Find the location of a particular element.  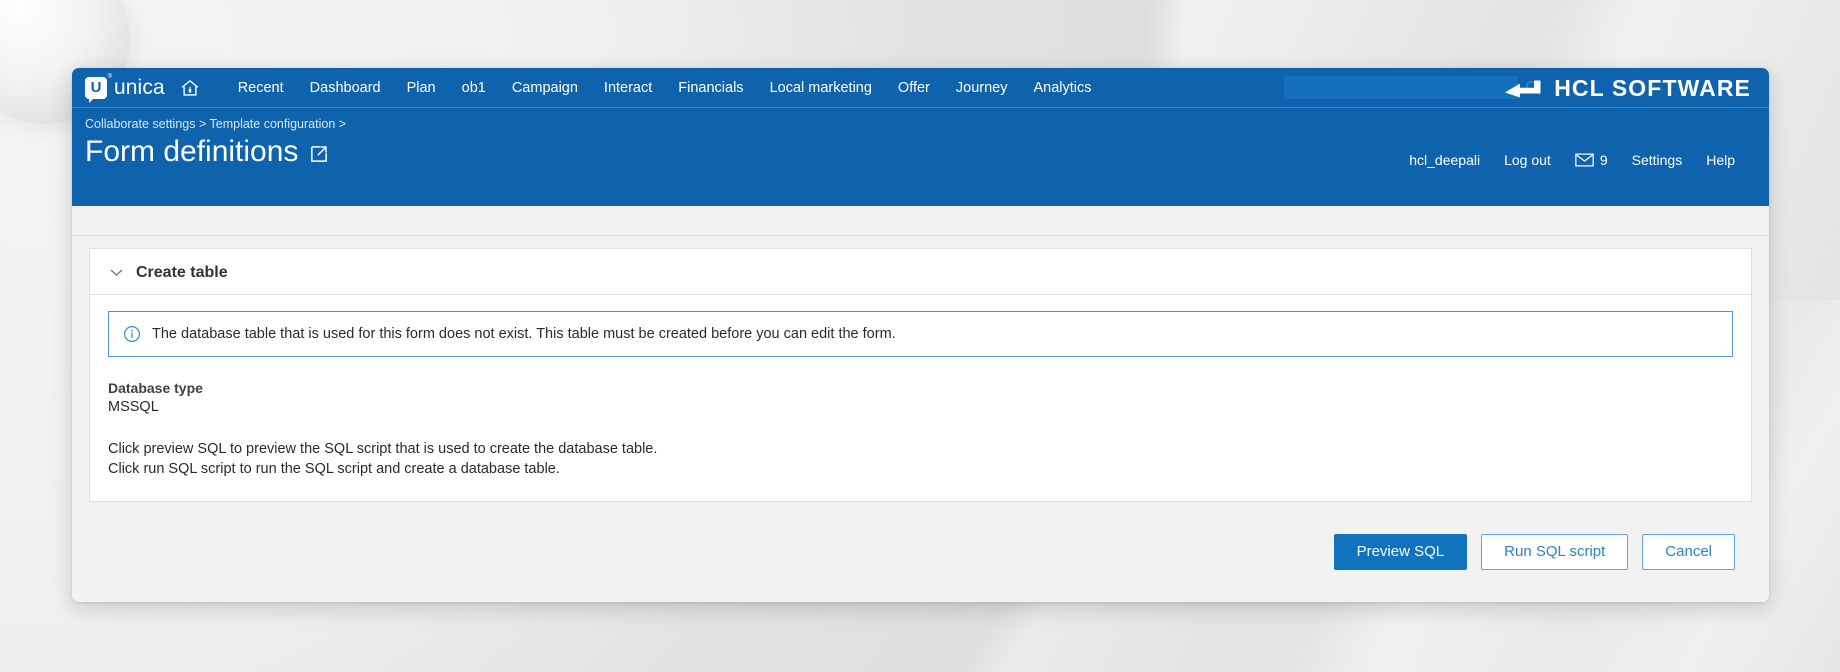

card-title: Create table is located at coordinates (182, 272).